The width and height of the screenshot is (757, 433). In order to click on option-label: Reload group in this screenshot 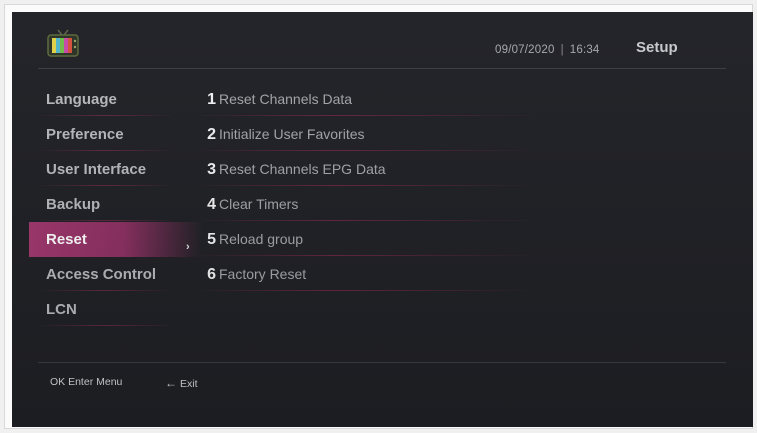, I will do `click(261, 239)`.